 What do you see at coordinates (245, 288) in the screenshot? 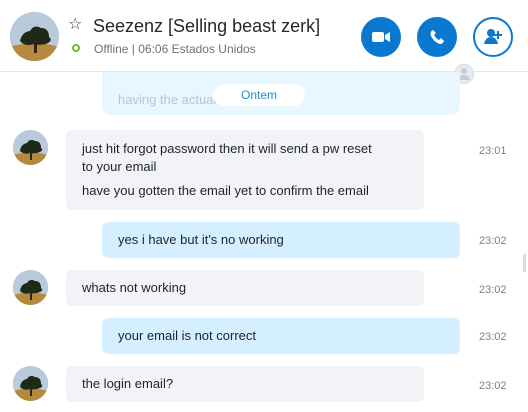
I see `message-bubble-incoming: whats not working` at bounding box center [245, 288].